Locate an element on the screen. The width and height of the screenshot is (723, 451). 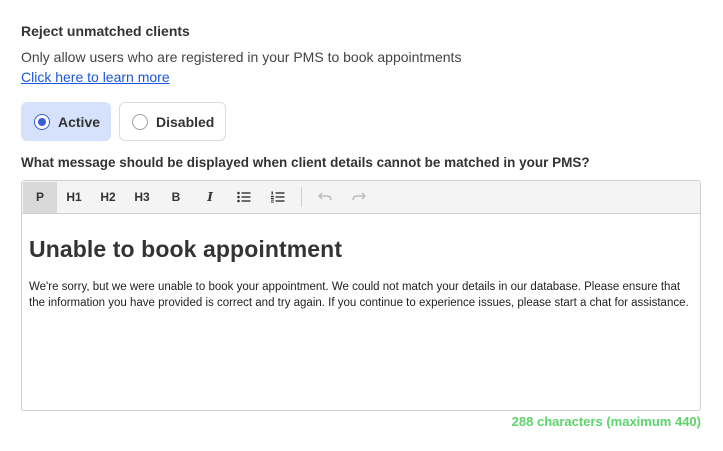
bullet-list-icon is located at coordinates (244, 197).